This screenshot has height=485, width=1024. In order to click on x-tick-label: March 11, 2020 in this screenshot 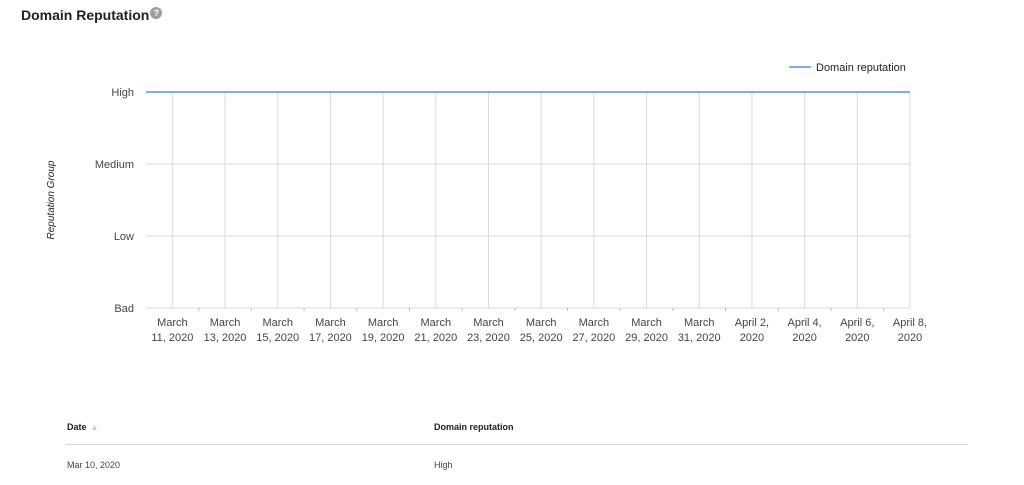, I will do `click(172, 330)`.